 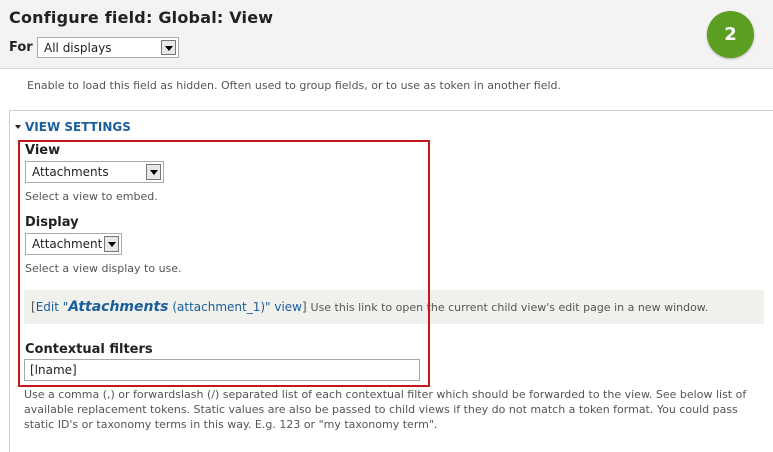 I want to click on chevron-down-icon, so click(x=168, y=47).